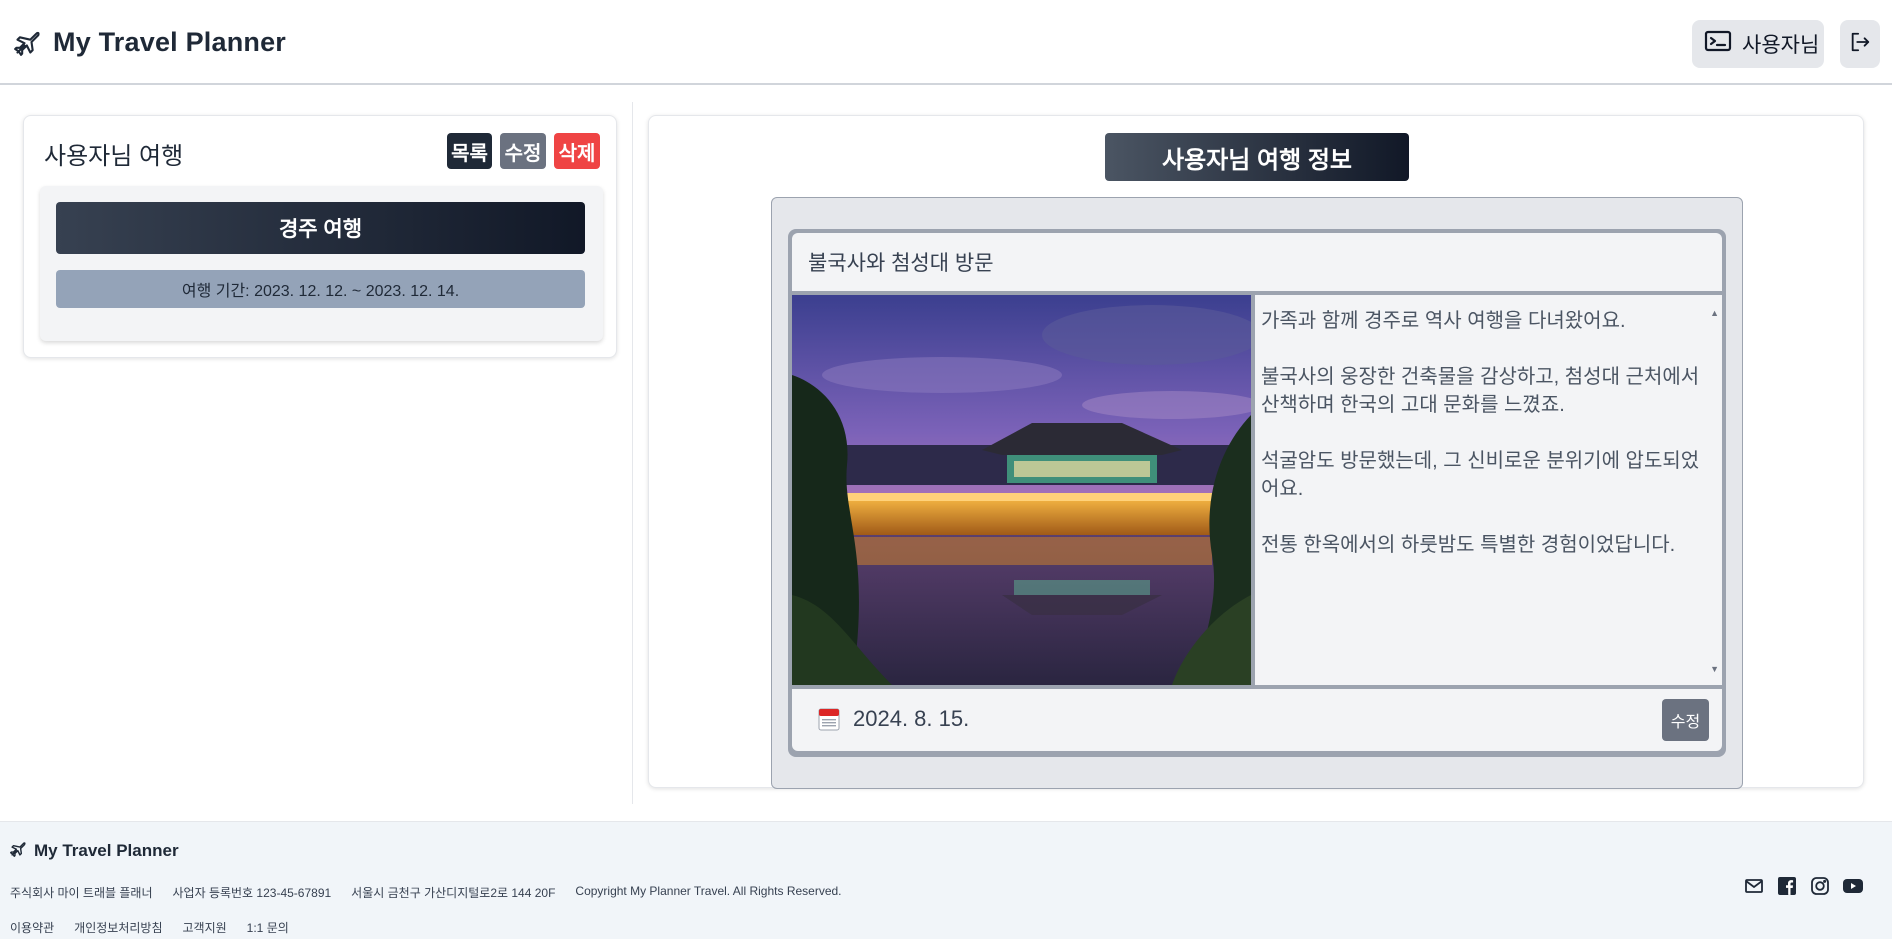 Image resolution: width=1892 pixels, height=939 pixels. I want to click on trip-list-title: 사용자님 여행, so click(114, 156).